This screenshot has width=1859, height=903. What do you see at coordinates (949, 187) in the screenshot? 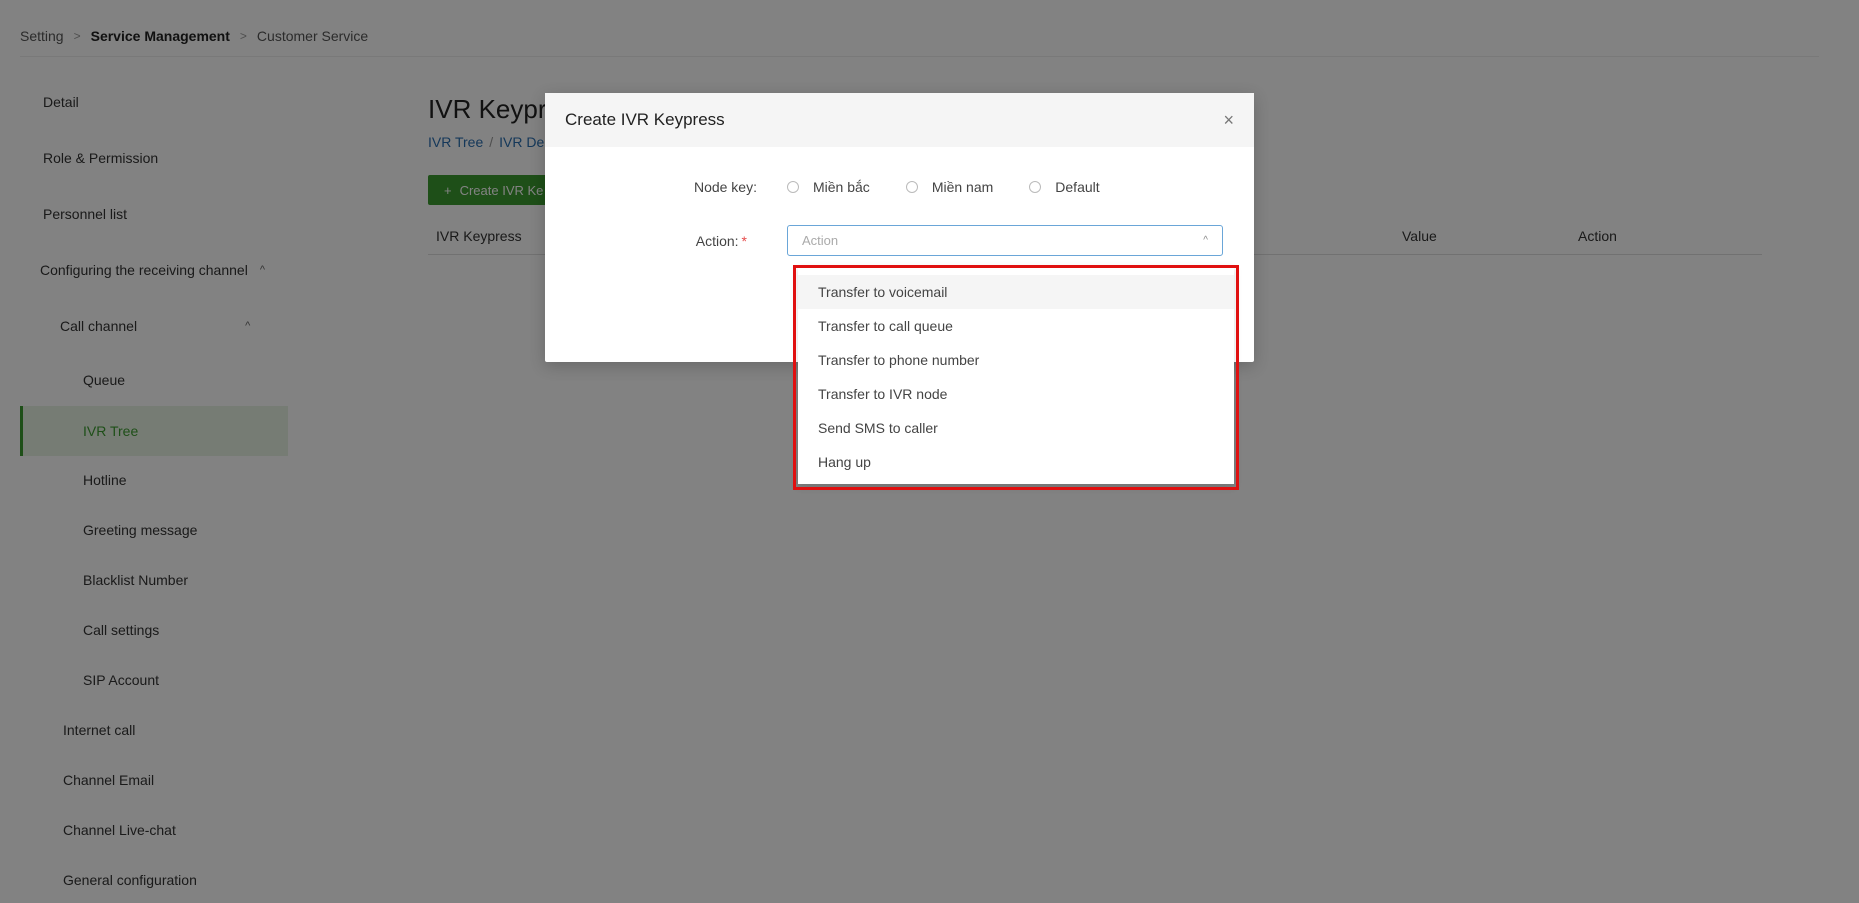
I see `radio-mien-nam: Miền nam` at bounding box center [949, 187].